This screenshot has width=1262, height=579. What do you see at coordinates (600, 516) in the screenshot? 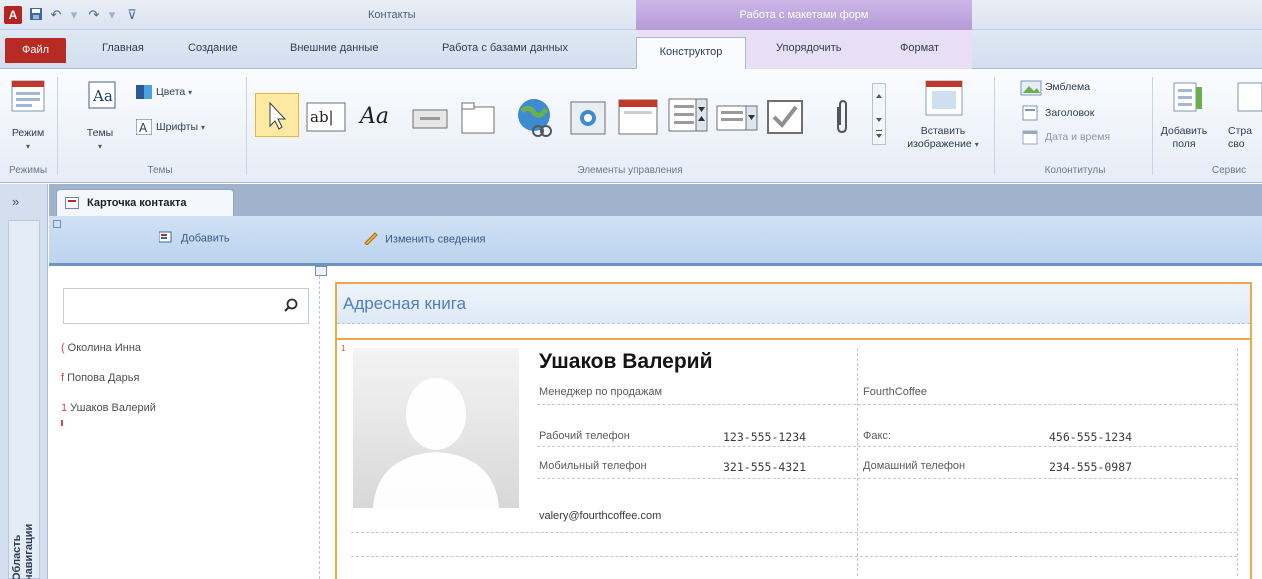
I see `email-value: valery@fourthcoffee.com` at bounding box center [600, 516].